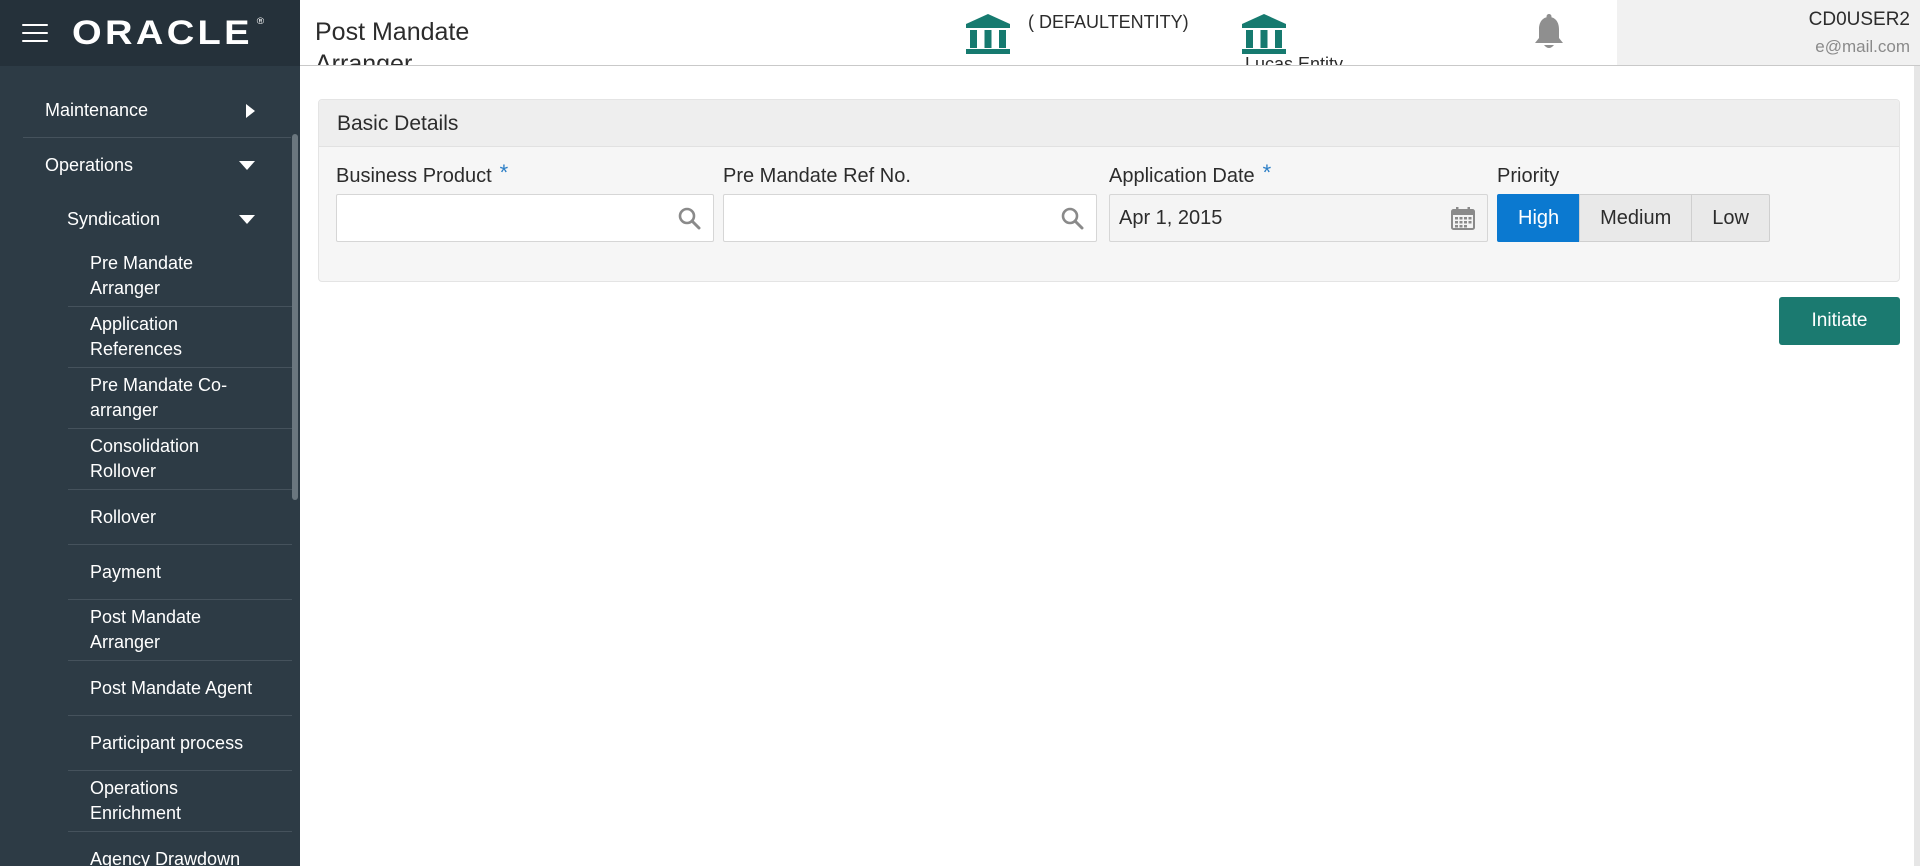 The height and width of the screenshot is (866, 1920). Describe the element at coordinates (157, 111) in the screenshot. I see `sidebar-item-maintenance: Maintenance` at that location.